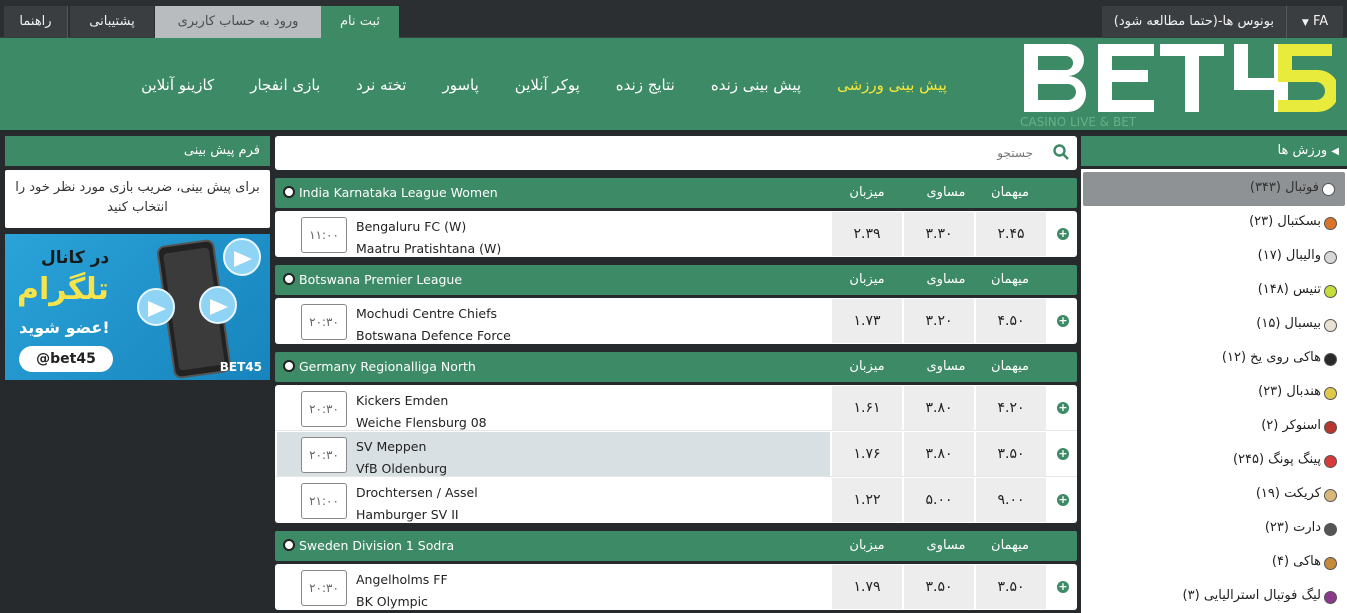  What do you see at coordinates (1289, 391) in the screenshot?
I see `sport-label: هندبال (۲۳)` at bounding box center [1289, 391].